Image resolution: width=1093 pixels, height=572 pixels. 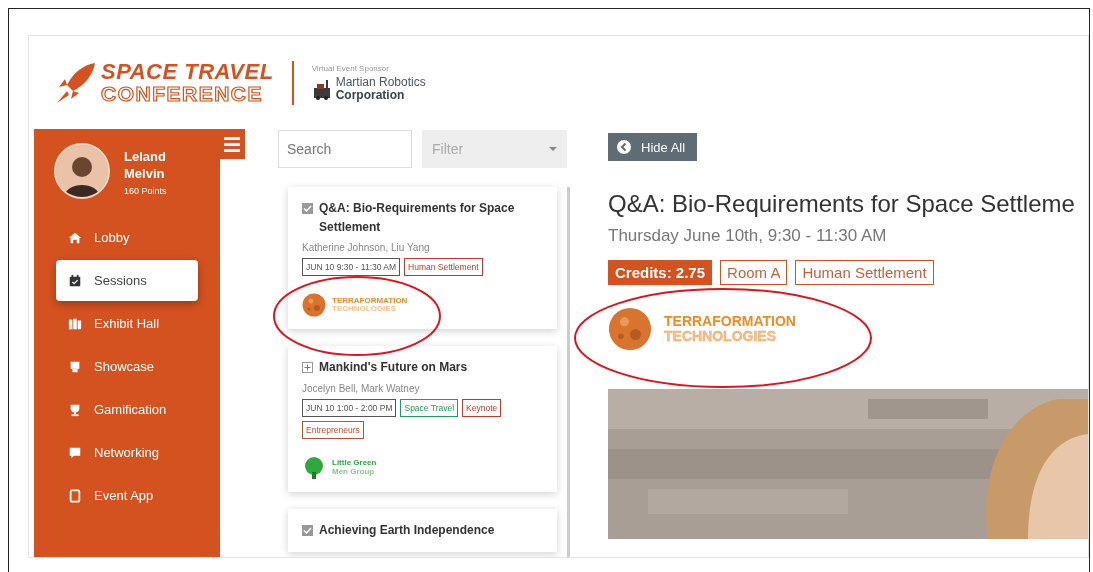 What do you see at coordinates (127, 409) in the screenshot?
I see `nav-item: Gamification` at bounding box center [127, 409].